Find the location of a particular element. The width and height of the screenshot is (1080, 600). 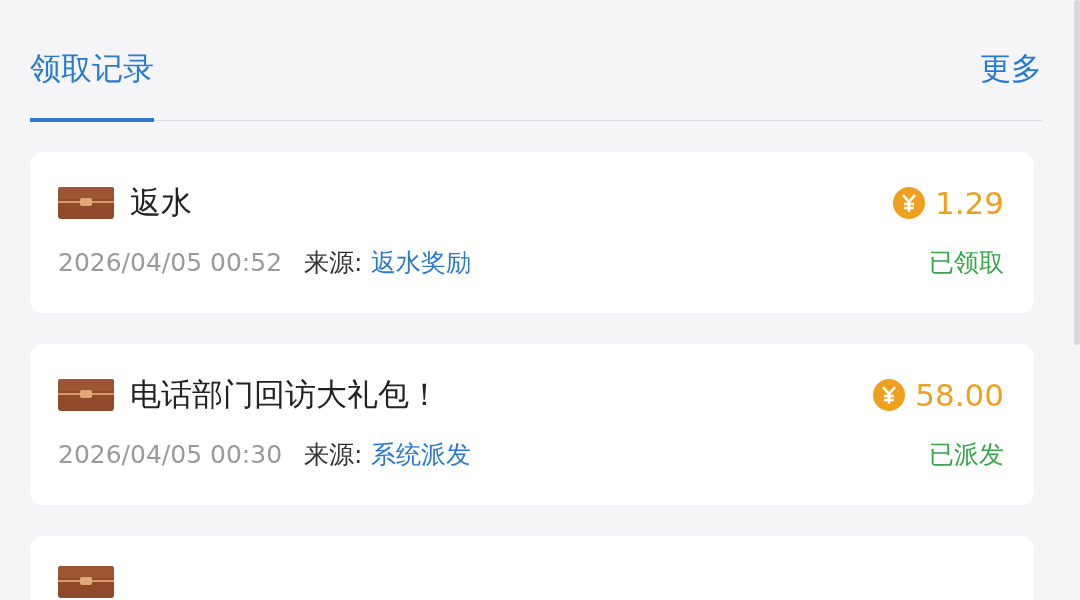

amount: 58.00 is located at coordinates (959, 395).